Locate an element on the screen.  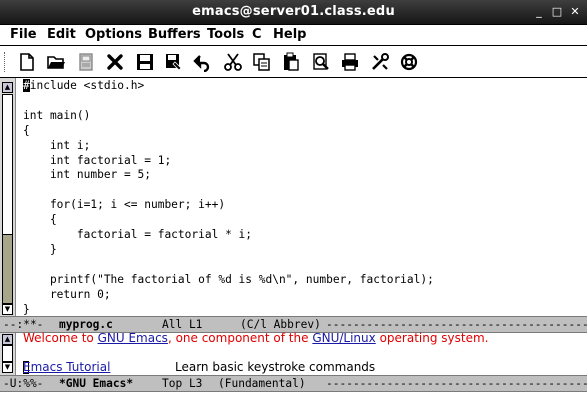
modeline-position: All L1 is located at coordinates (182, 324).